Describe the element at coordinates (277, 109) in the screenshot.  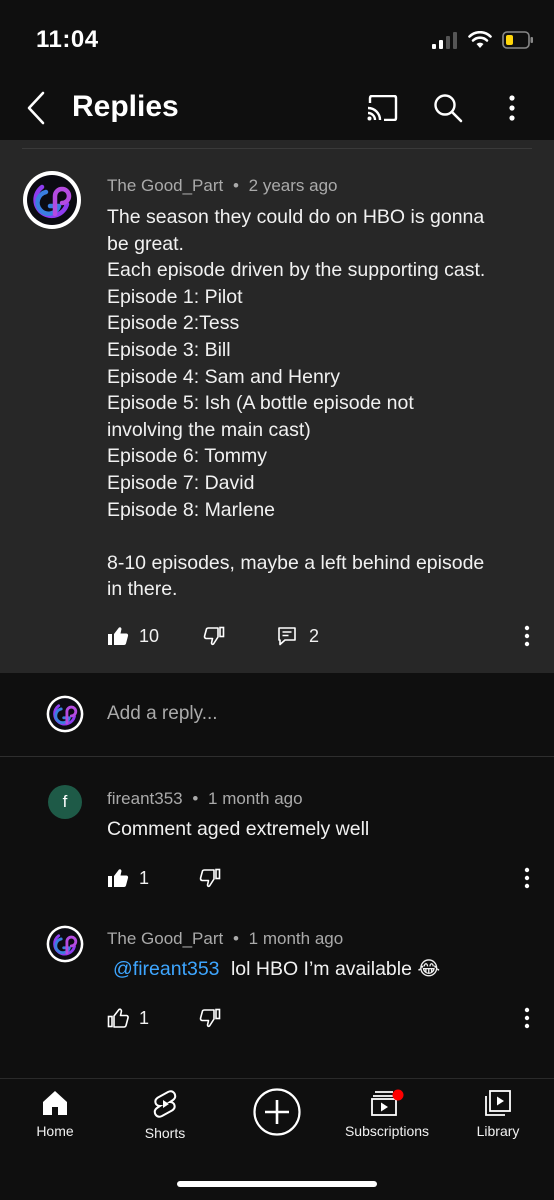
I see `app-bar: Replies` at that location.